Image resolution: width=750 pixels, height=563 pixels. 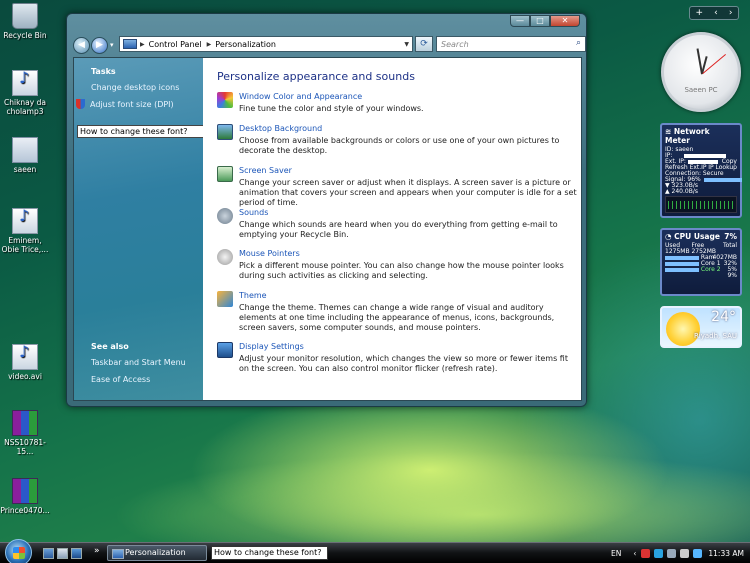 What do you see at coordinates (103, 71) in the screenshot?
I see `tasks-heading: Tasks` at bounding box center [103, 71].